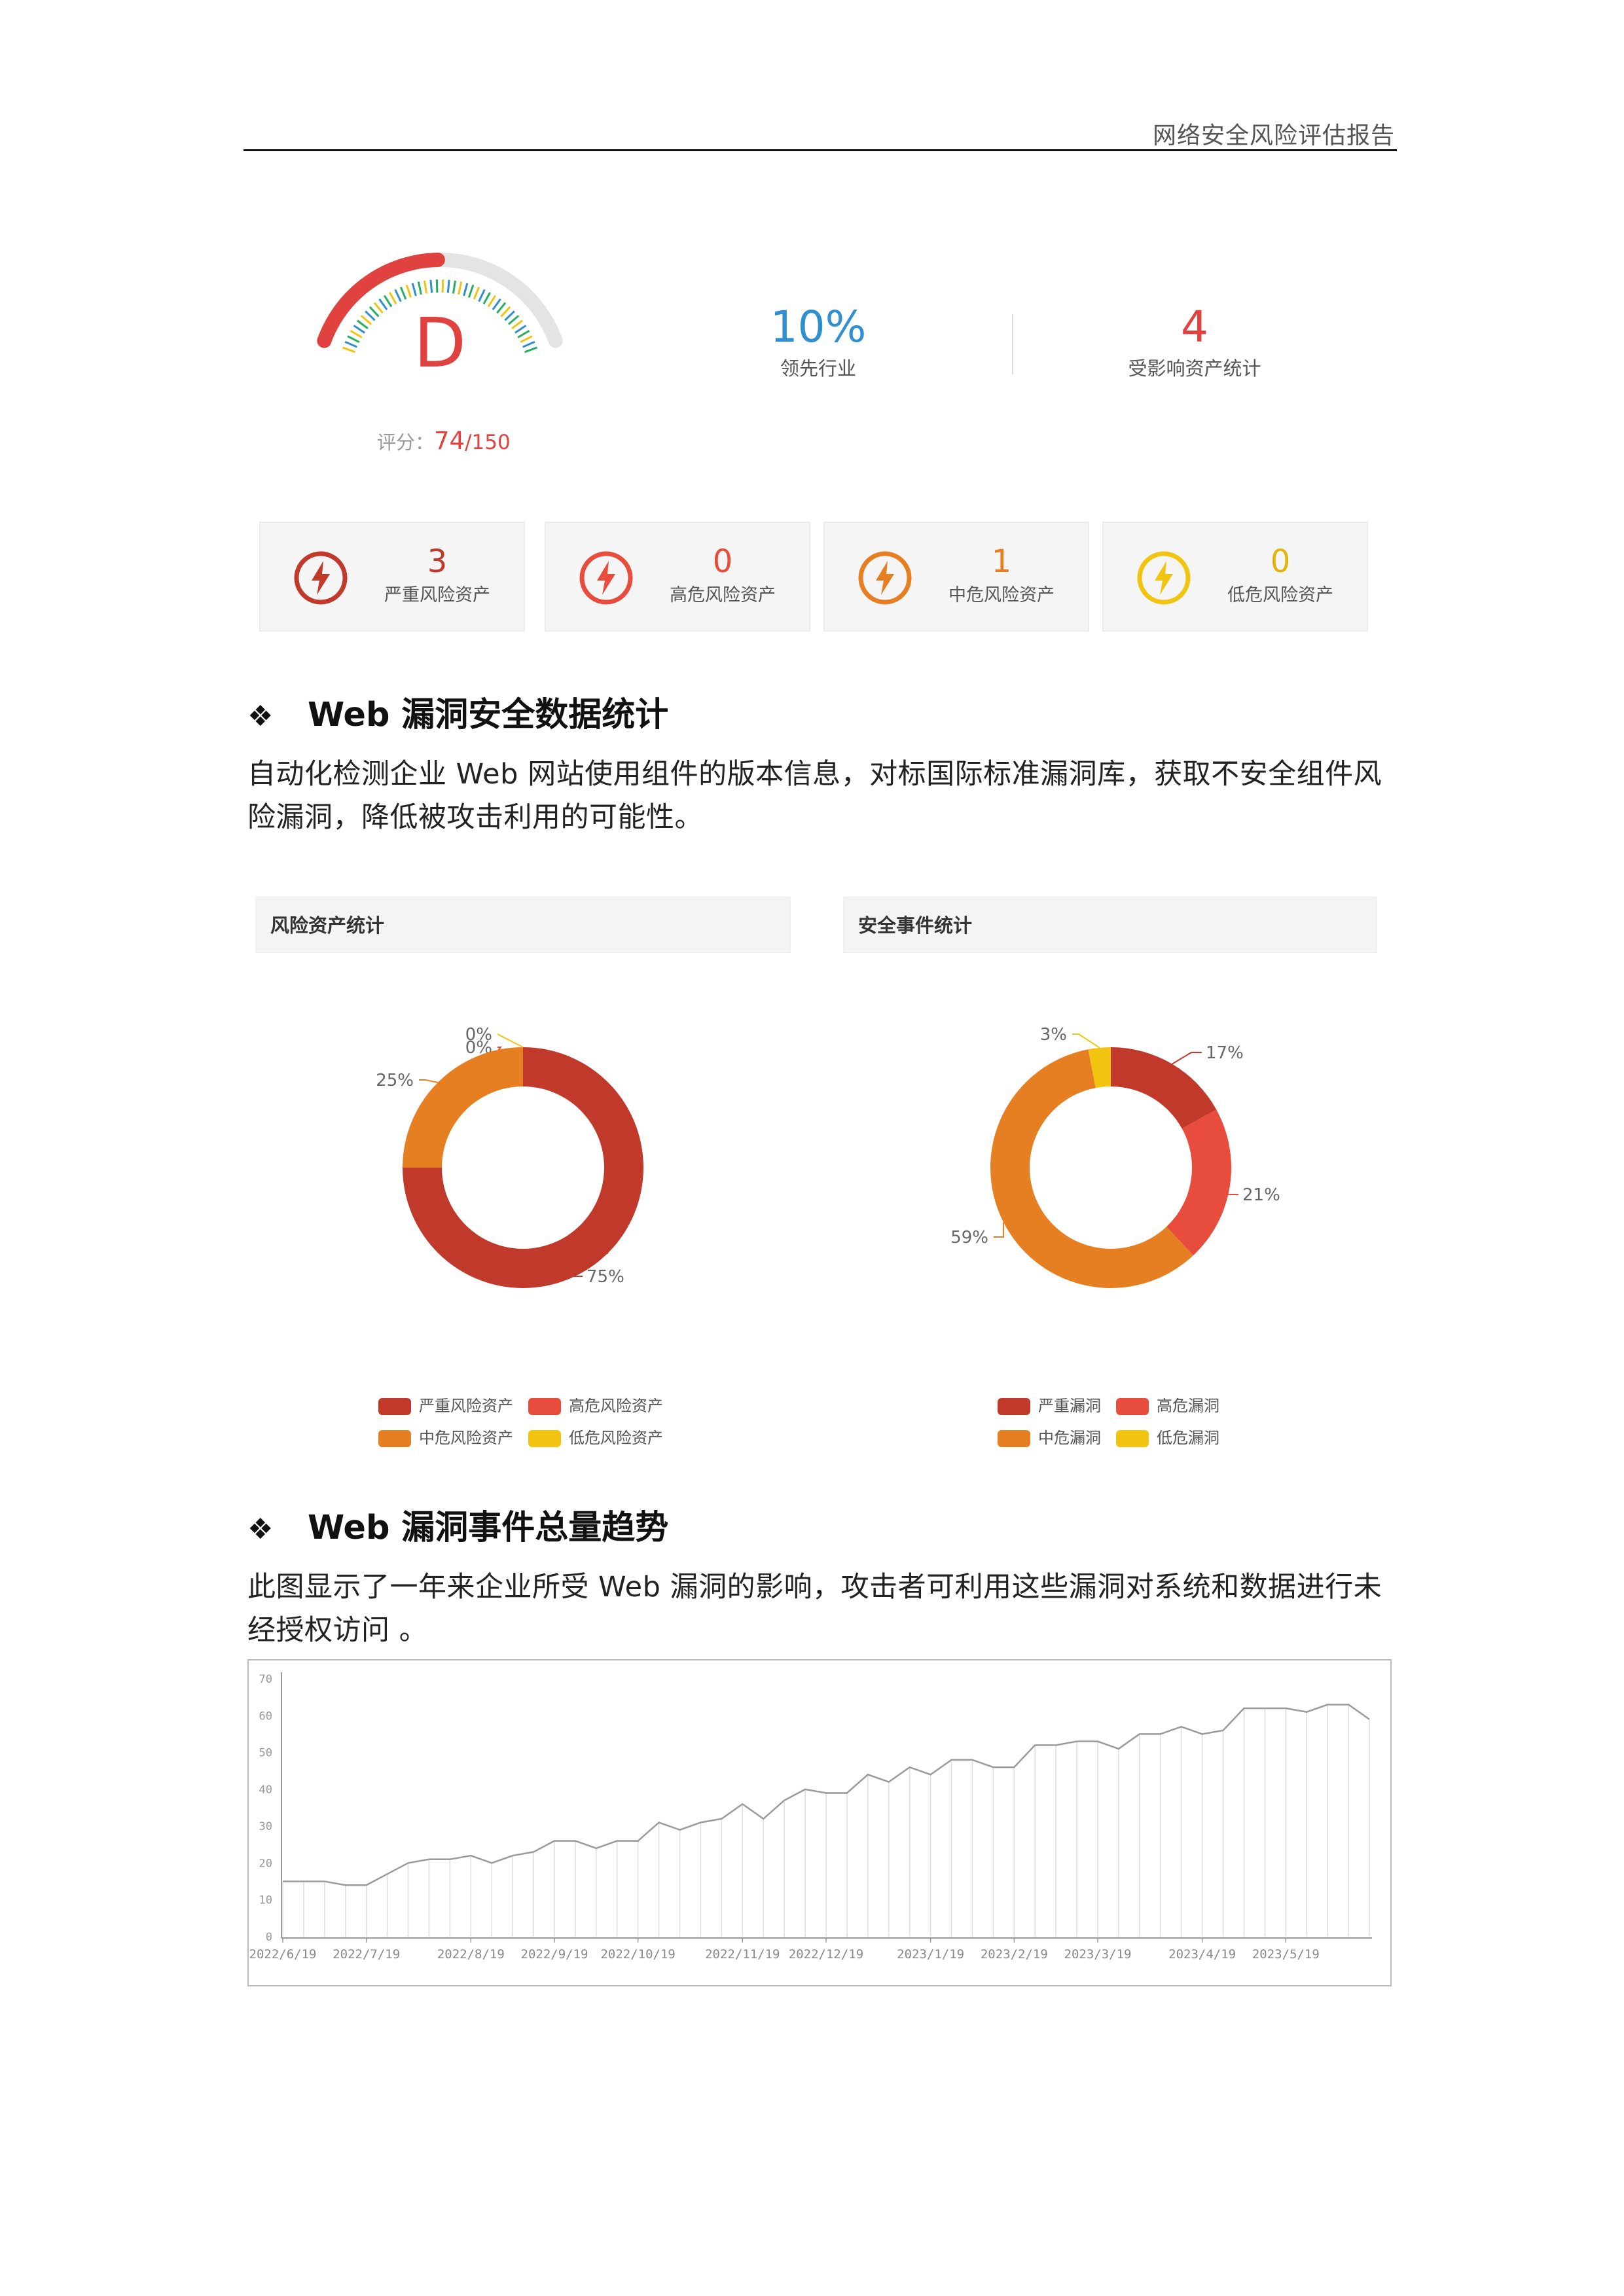  I want to click on stat-industry-lead: 10% 领先行业, so click(818, 342).